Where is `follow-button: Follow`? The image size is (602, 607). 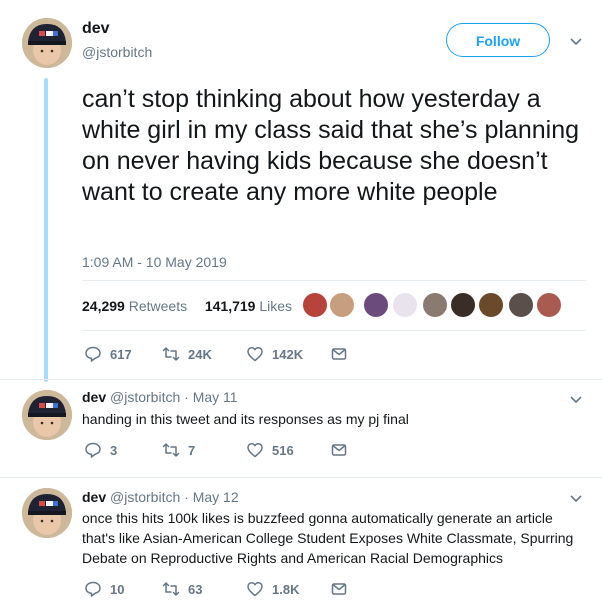
follow-button: Follow is located at coordinates (498, 40).